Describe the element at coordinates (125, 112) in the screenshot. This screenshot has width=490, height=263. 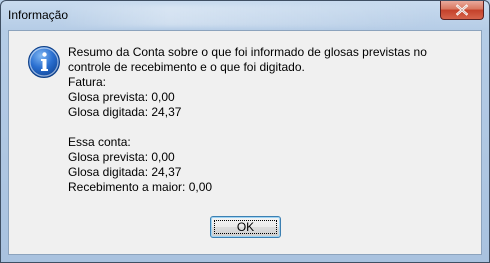
I see `fatura-glosa-digitada: Glosa digitada: 24,37` at that location.